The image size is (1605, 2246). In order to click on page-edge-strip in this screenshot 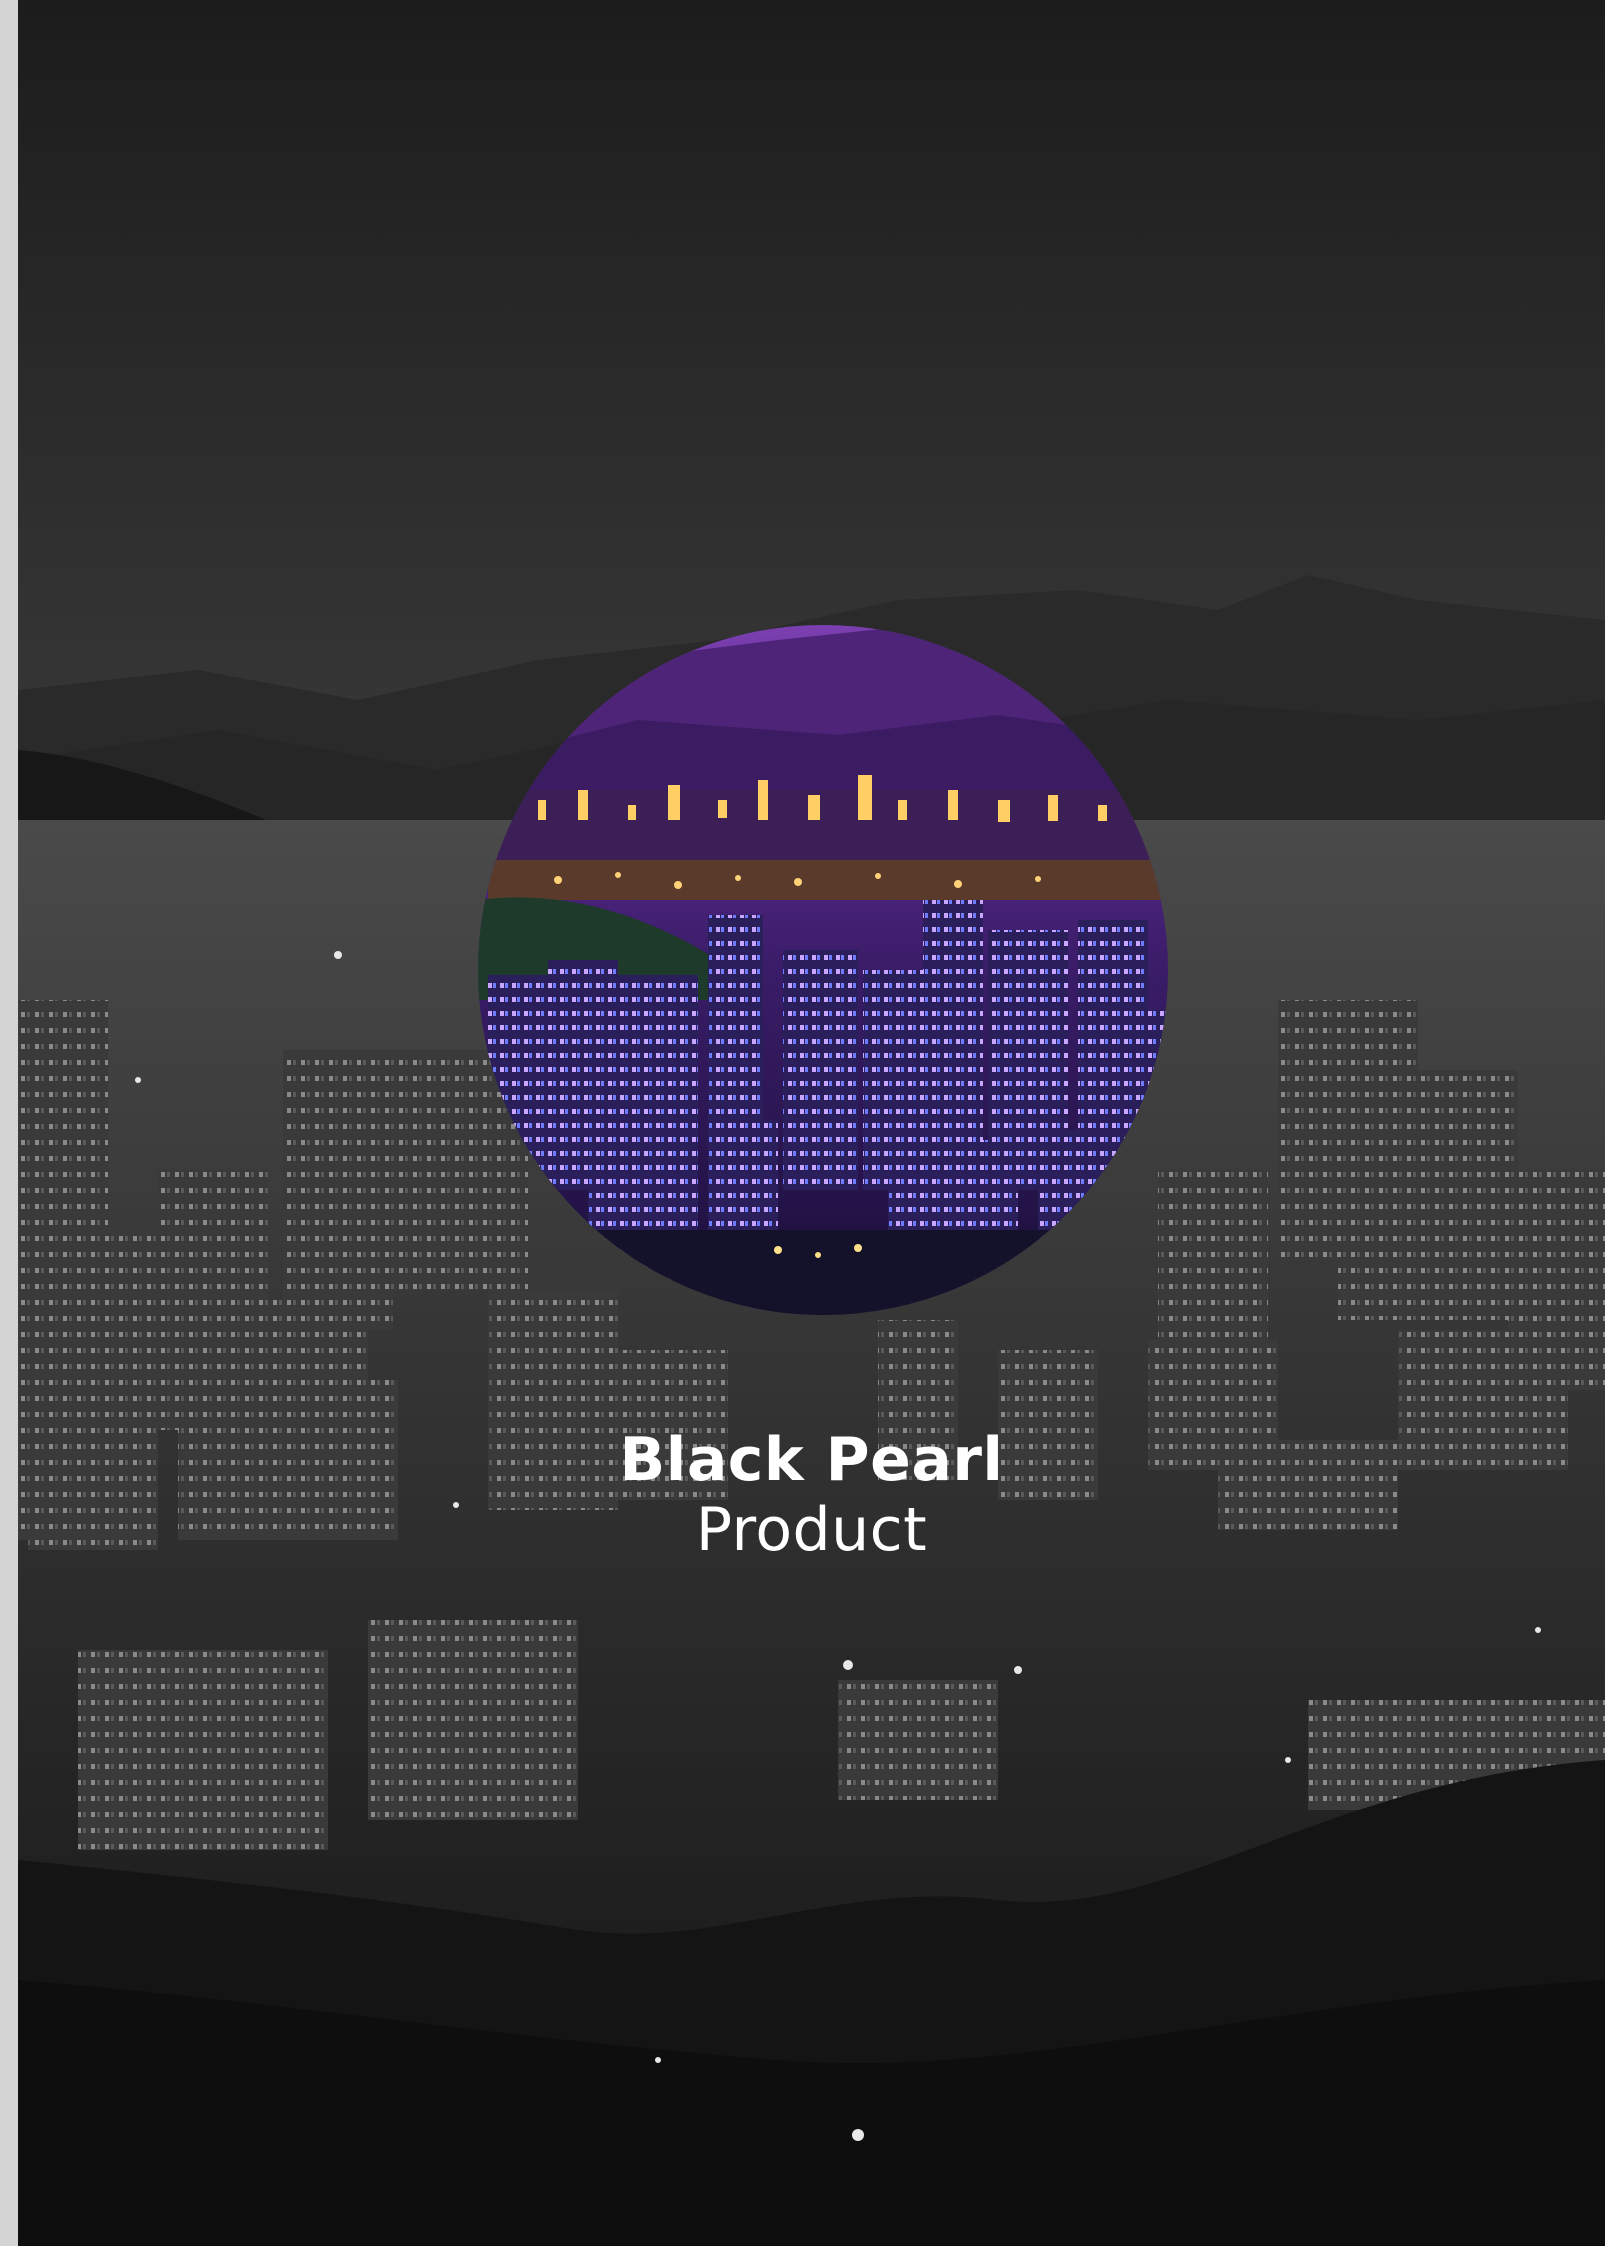, I will do `click(9, 1123)`.